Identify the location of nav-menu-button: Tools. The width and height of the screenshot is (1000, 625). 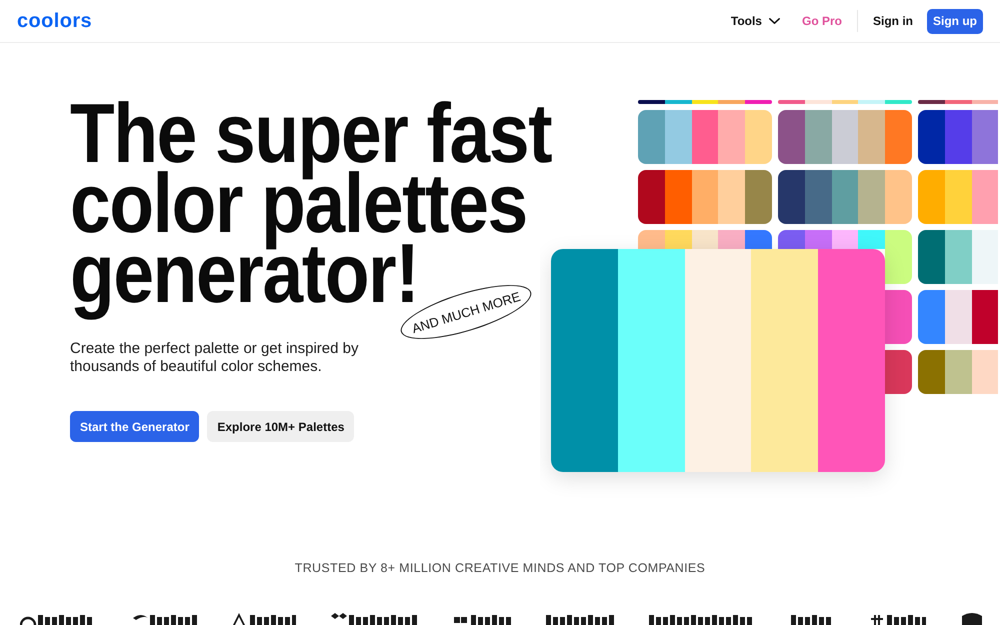
(755, 21).